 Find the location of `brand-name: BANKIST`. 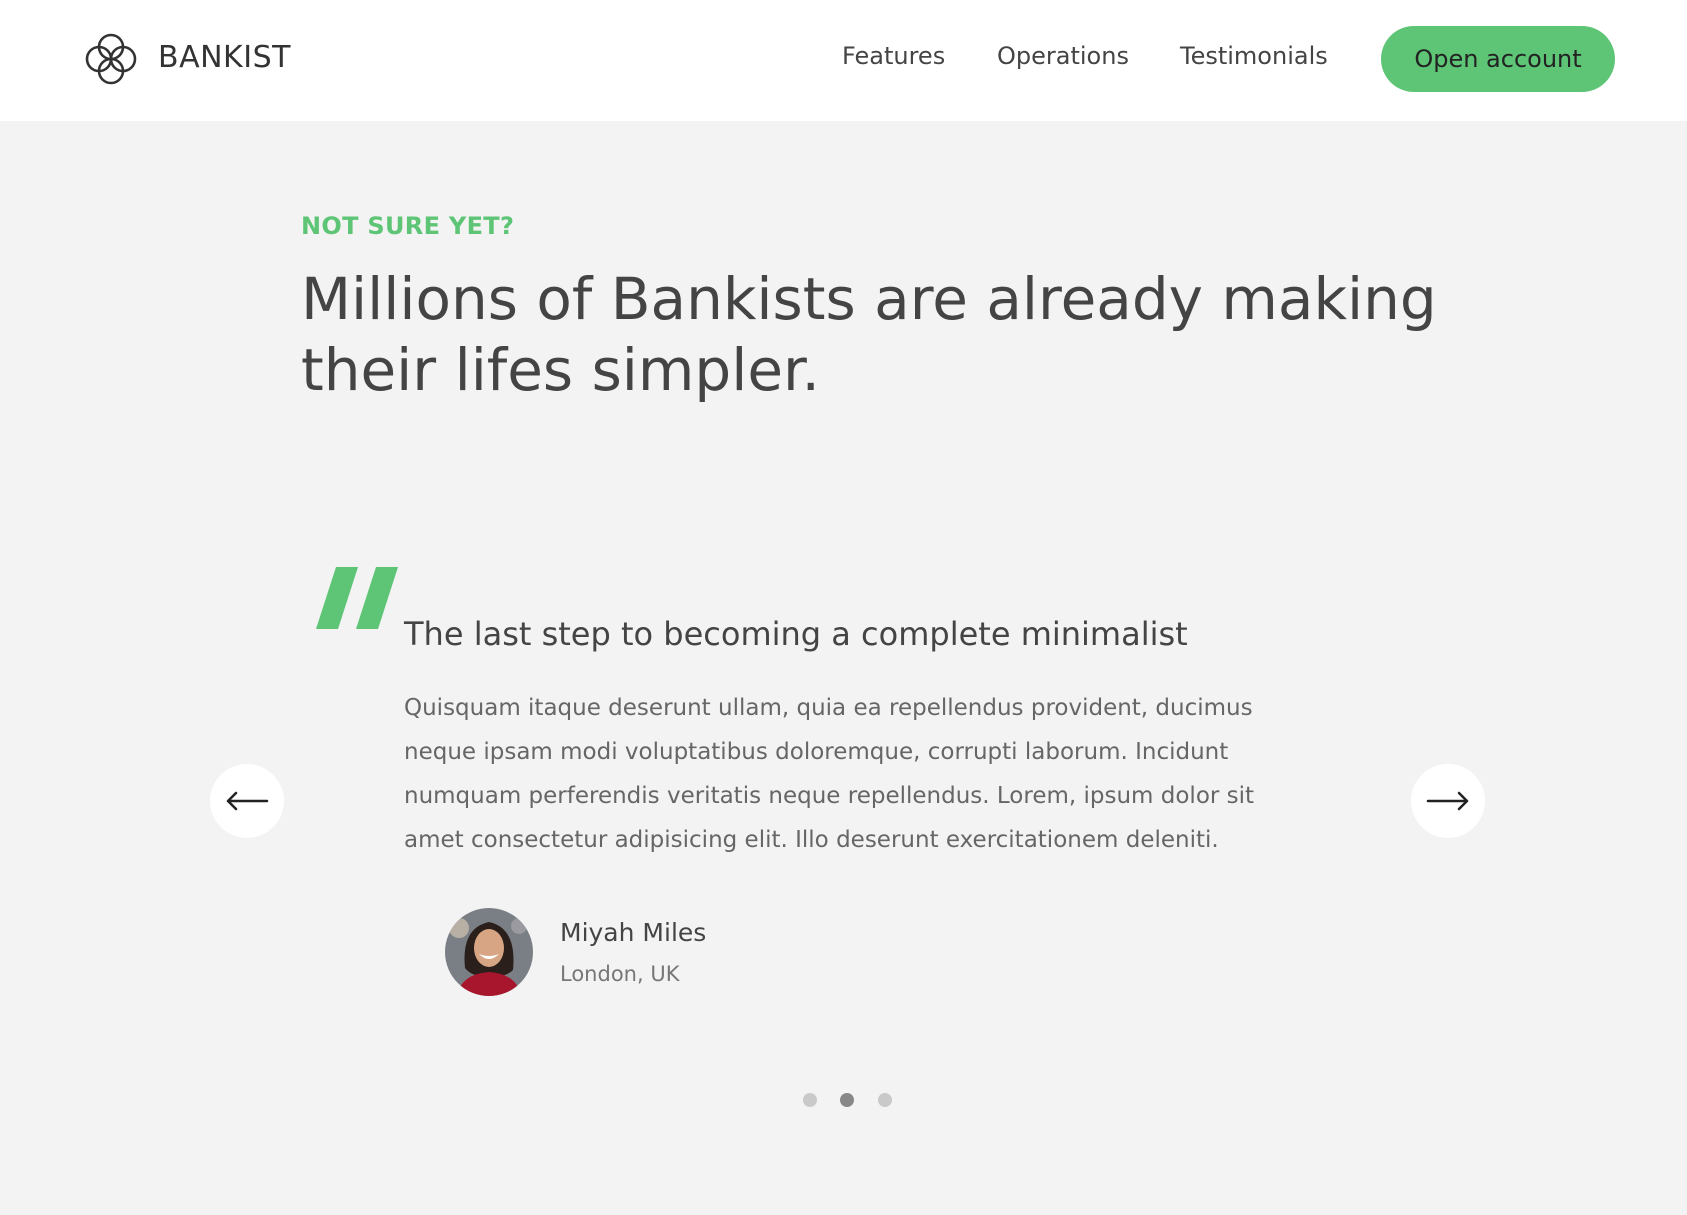

brand-name: BANKIST is located at coordinates (224, 57).